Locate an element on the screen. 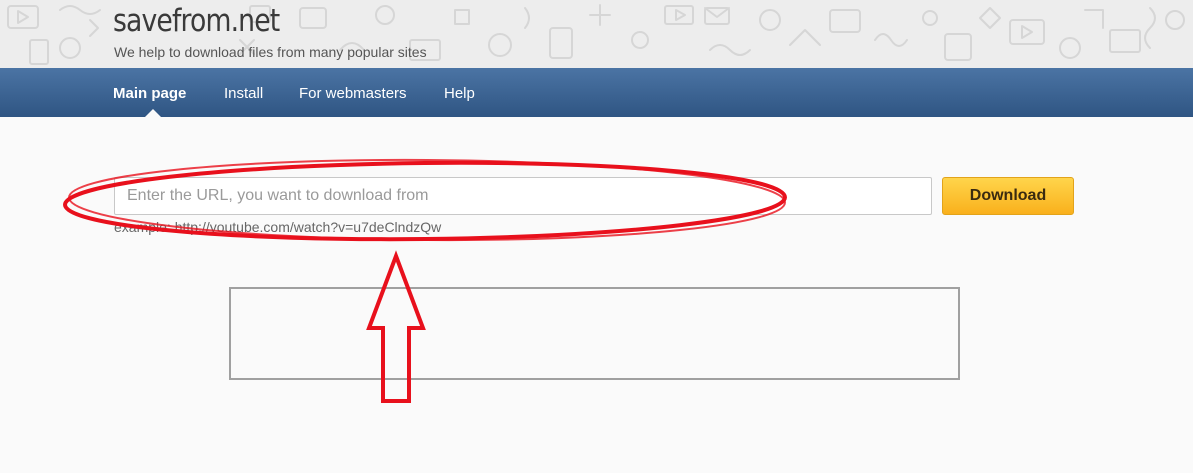  site-logo: savefrom.net is located at coordinates (196, 21).